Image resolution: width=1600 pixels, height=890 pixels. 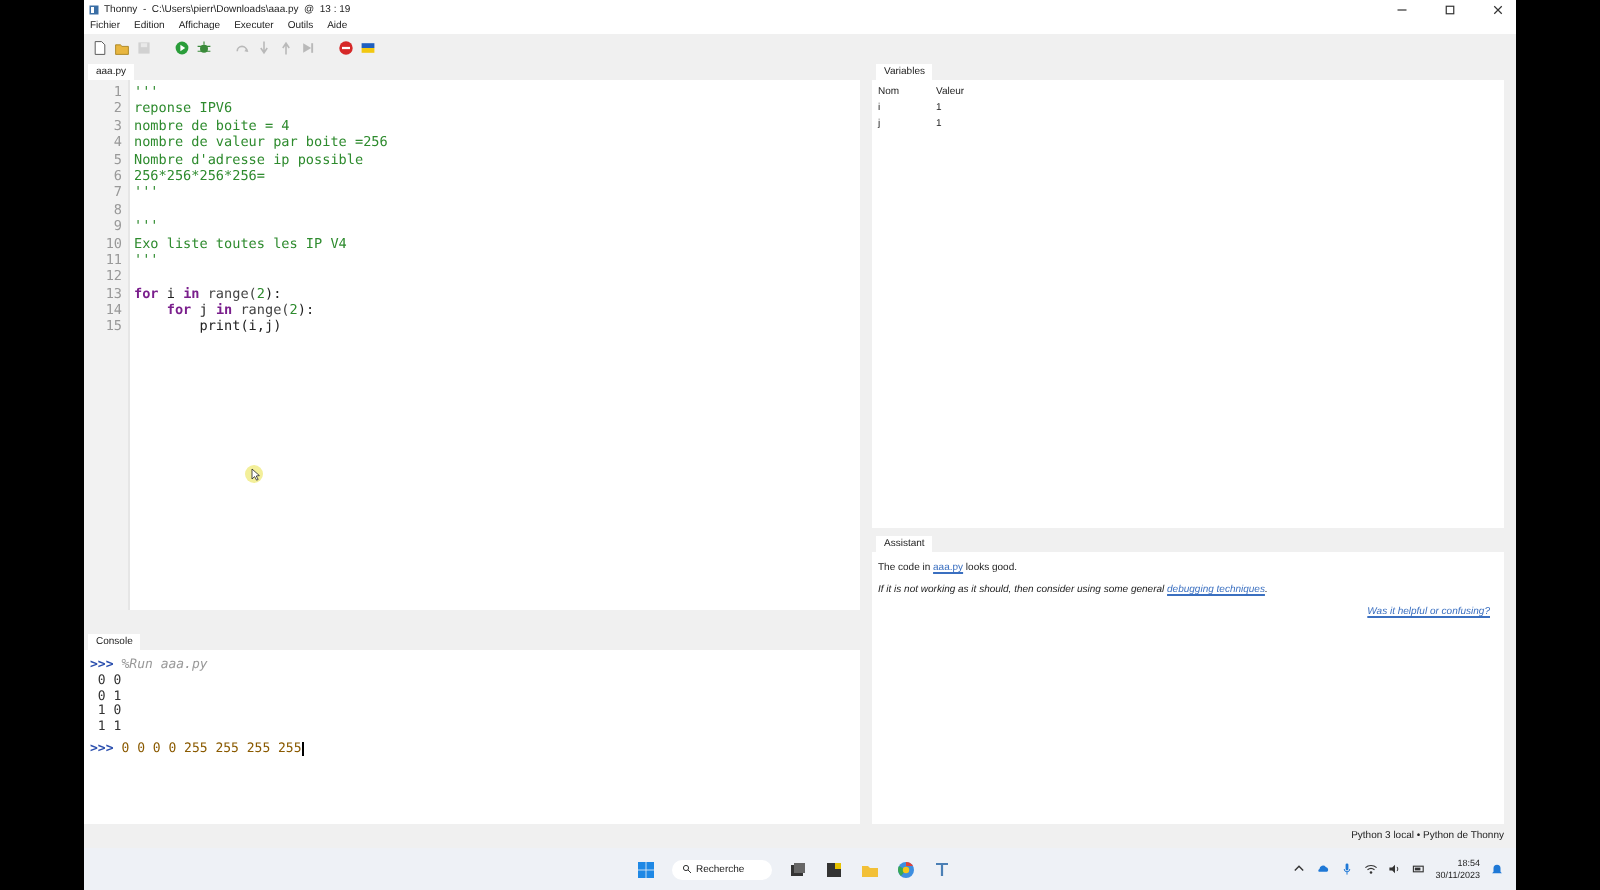 What do you see at coordinates (1322, 869) in the screenshot?
I see `cloud-icon` at bounding box center [1322, 869].